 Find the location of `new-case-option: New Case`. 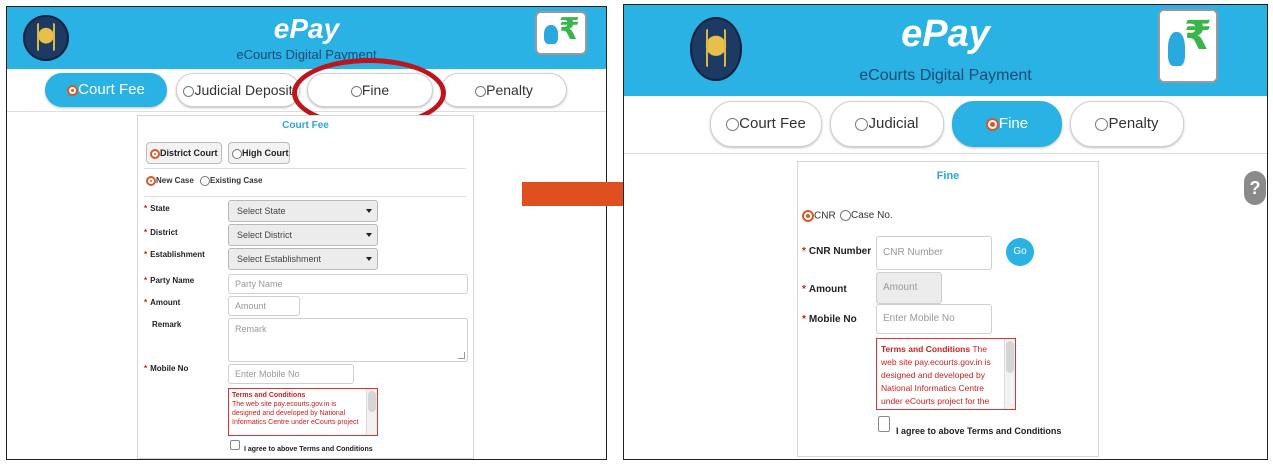

new-case-option: New Case is located at coordinates (170, 181).